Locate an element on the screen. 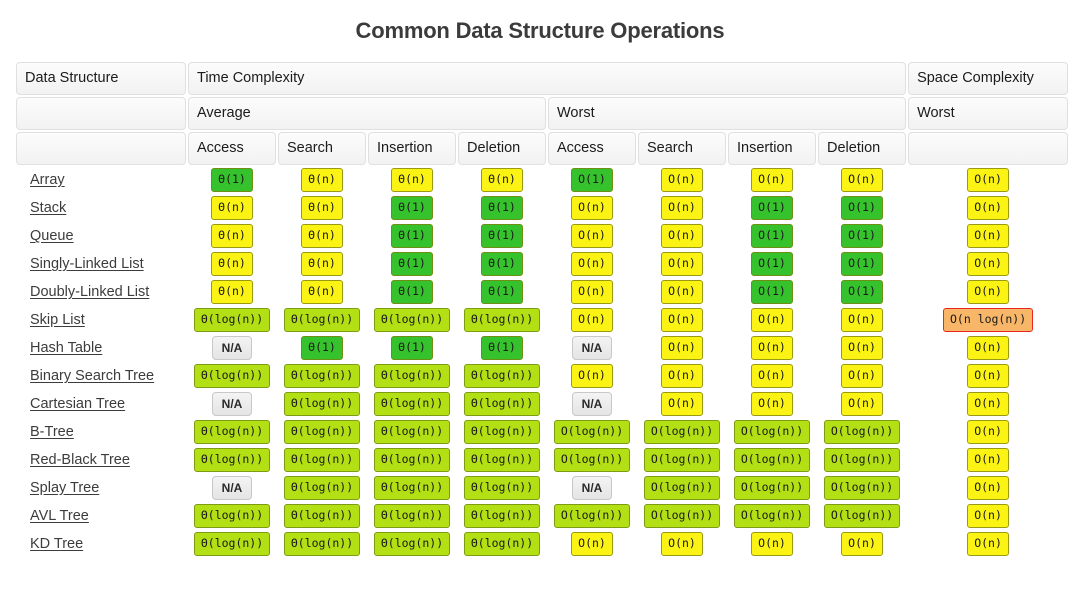  row-label-b-tree: B-Tree is located at coordinates (101, 432).